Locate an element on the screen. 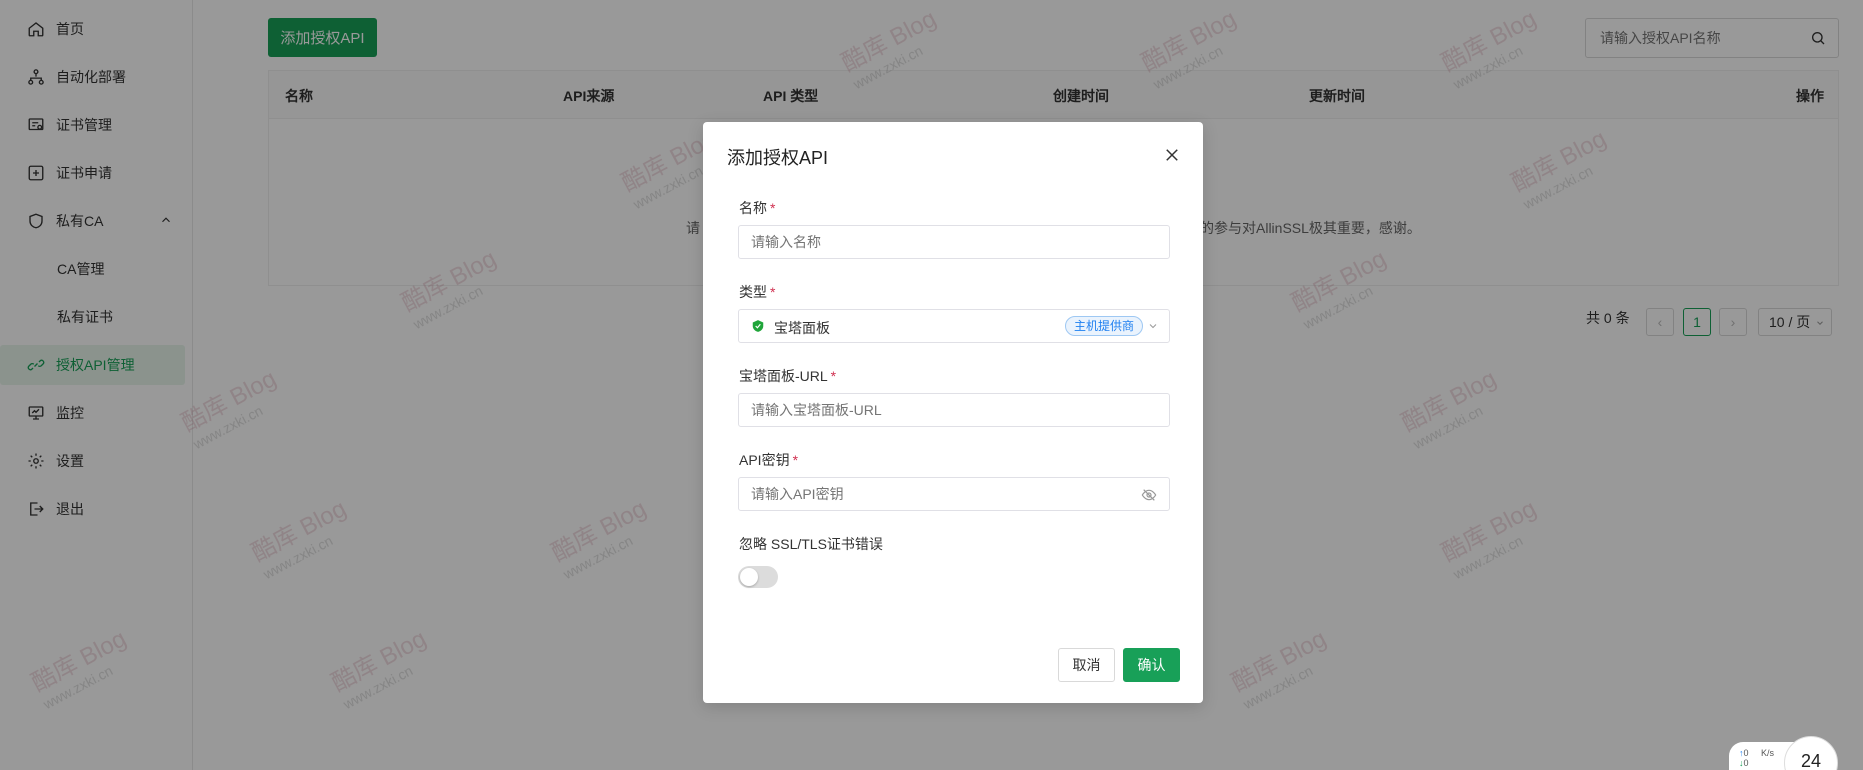 Image resolution: width=1863 pixels, height=770 pixels. name-field is located at coordinates (954, 242).